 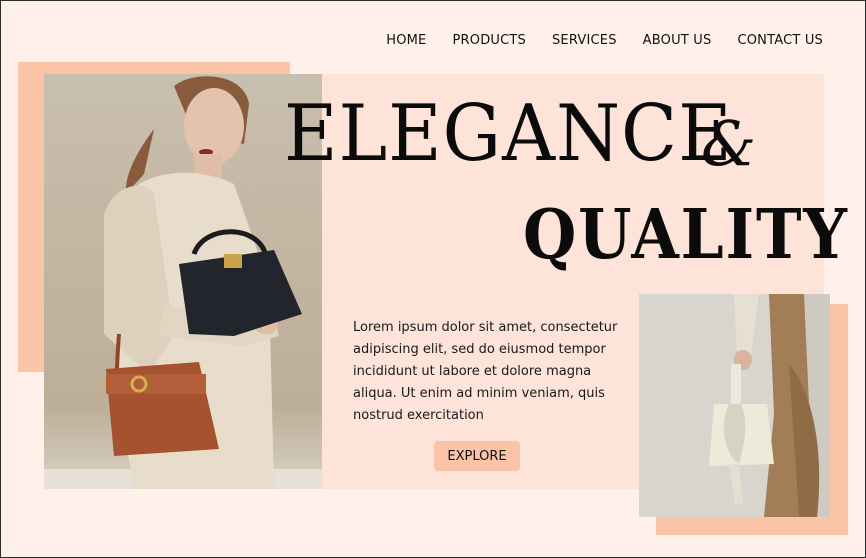 What do you see at coordinates (686, 235) in the screenshot?
I see `hero-title-quality: QUALITY` at bounding box center [686, 235].